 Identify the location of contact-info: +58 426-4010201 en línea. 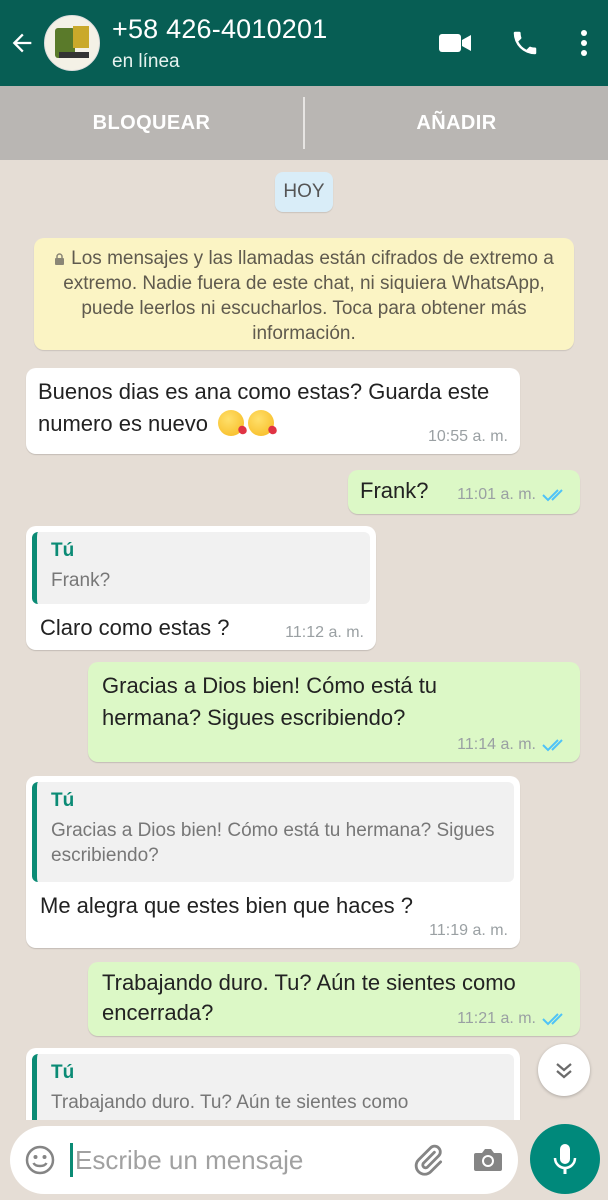
(266, 43).